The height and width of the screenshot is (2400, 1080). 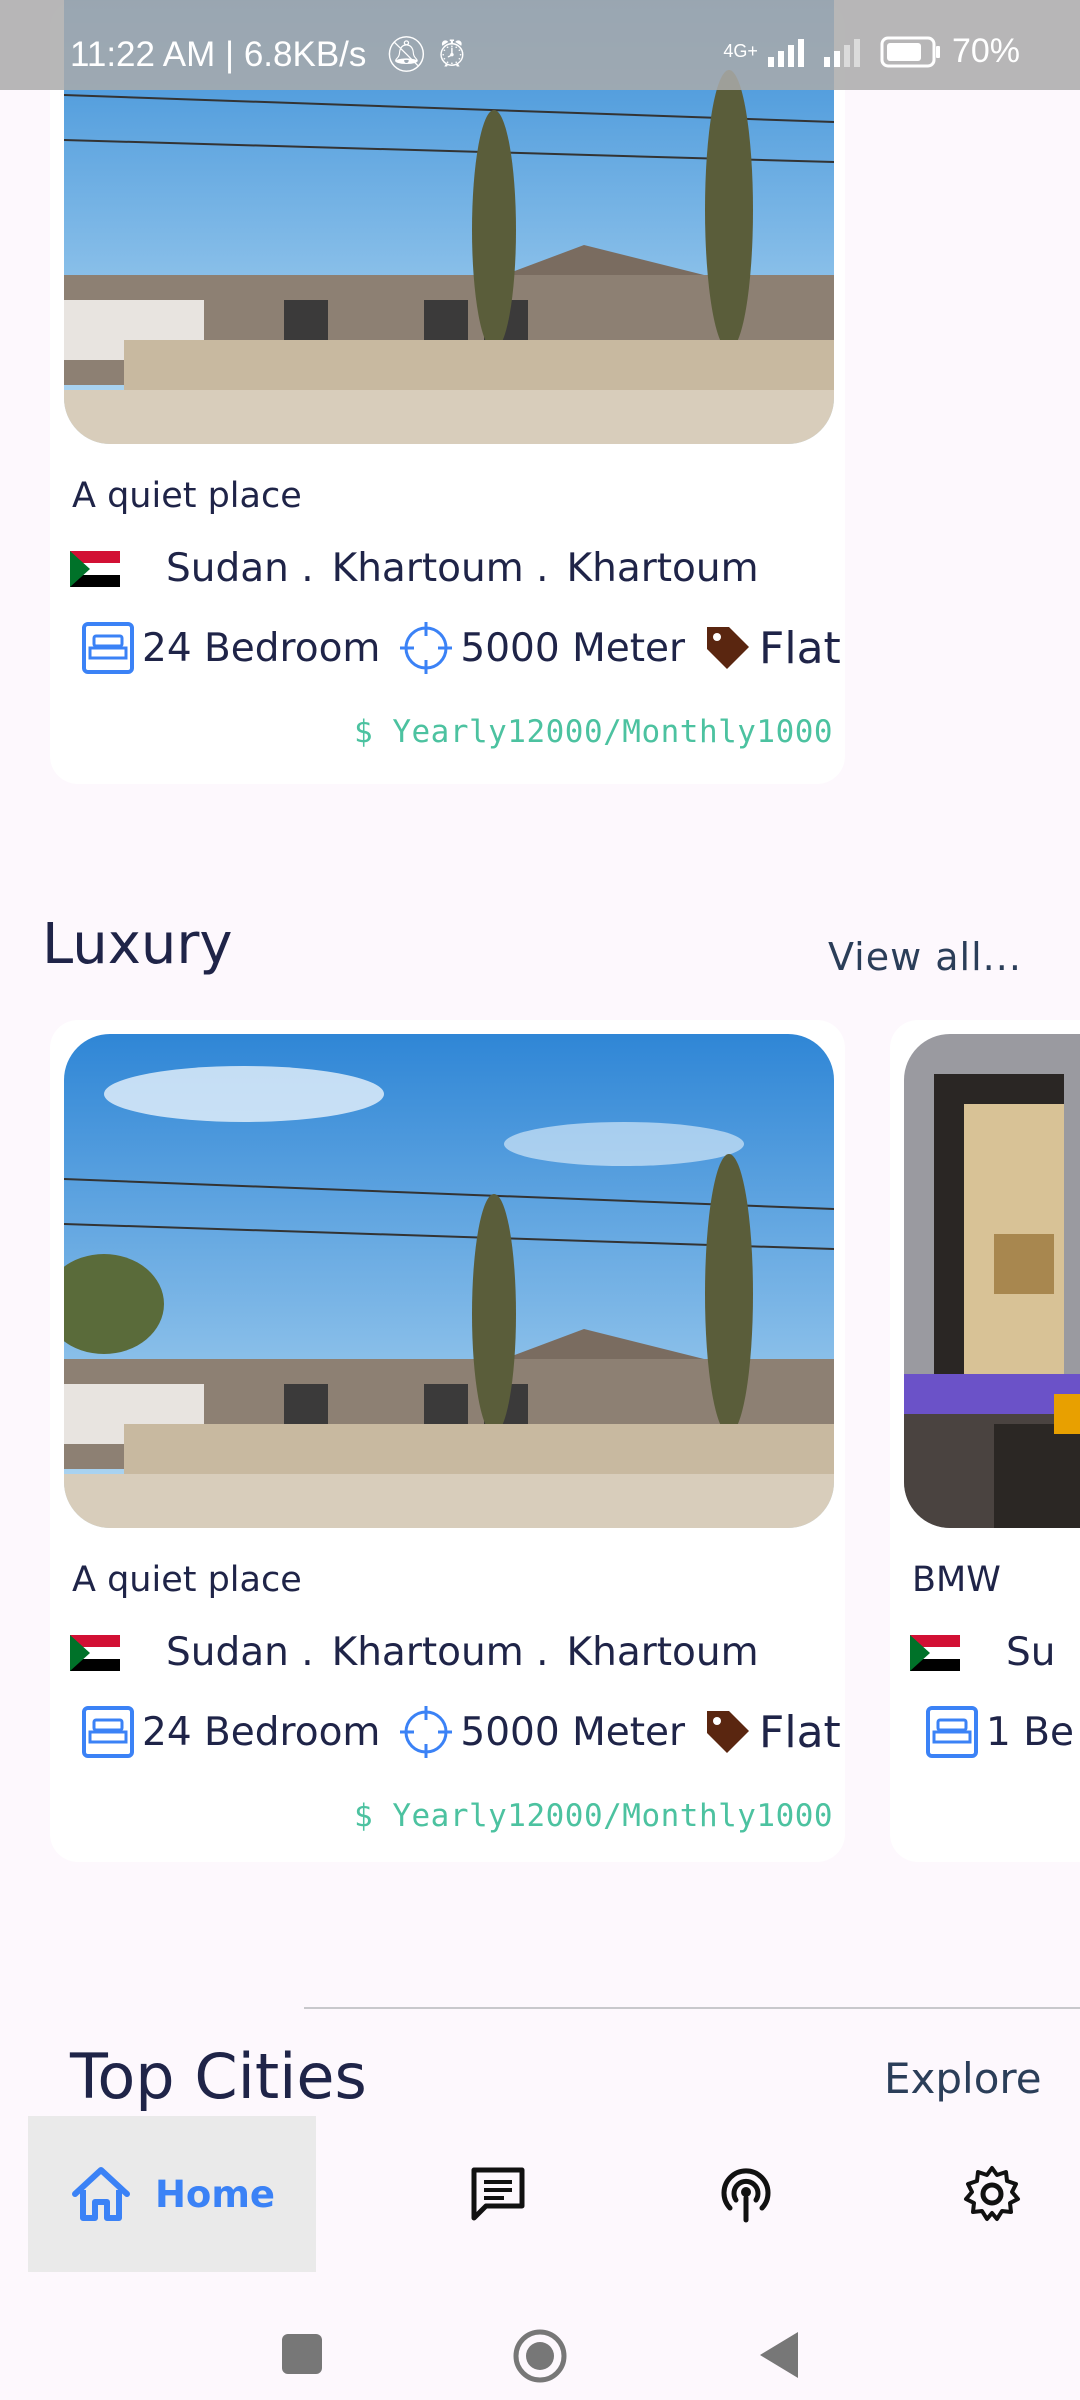 What do you see at coordinates (540, 2194) in the screenshot?
I see `bottom-navigation: Home` at bounding box center [540, 2194].